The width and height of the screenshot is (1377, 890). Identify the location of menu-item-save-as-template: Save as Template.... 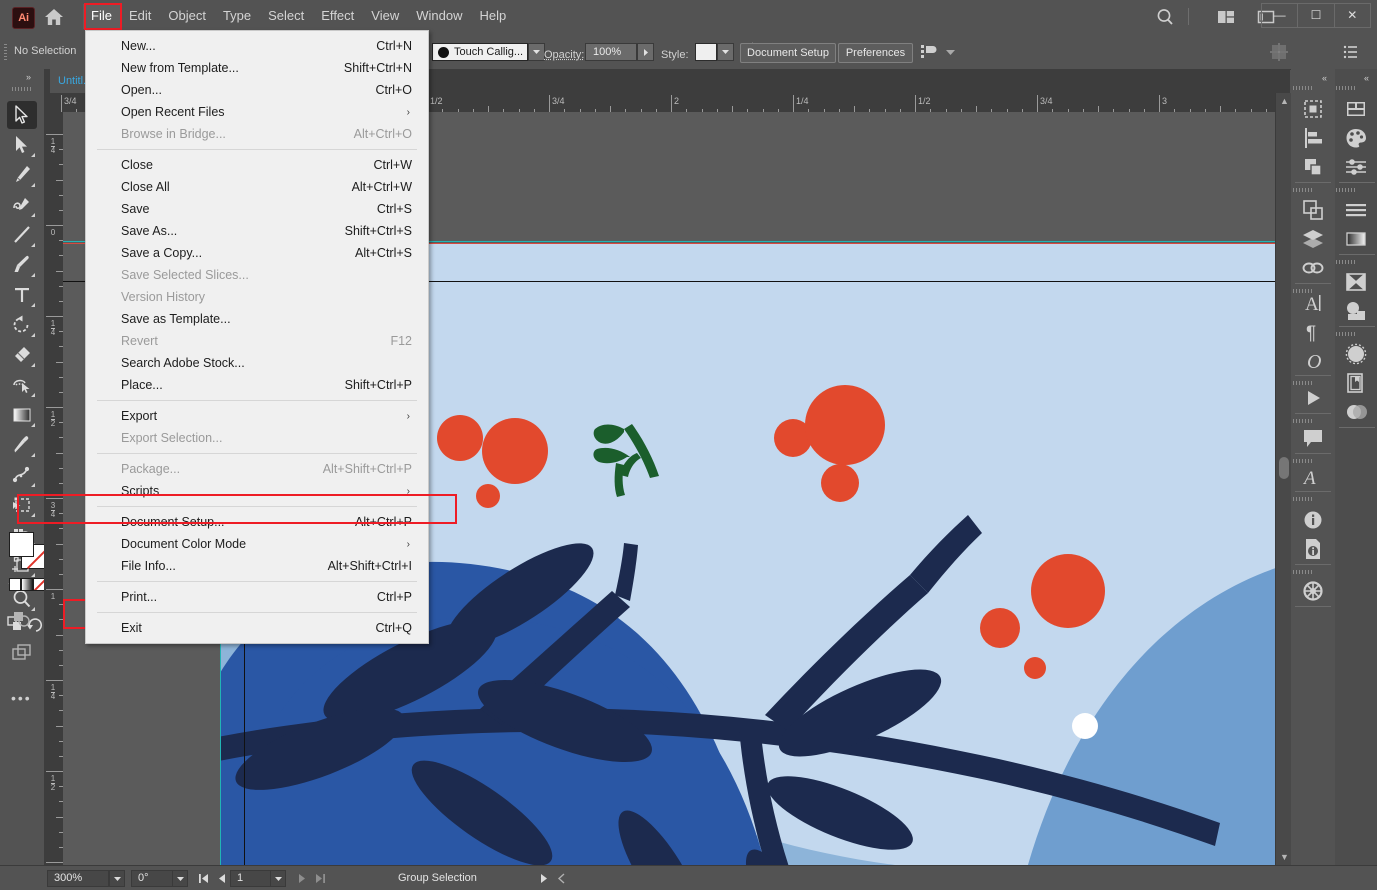
(257, 319).